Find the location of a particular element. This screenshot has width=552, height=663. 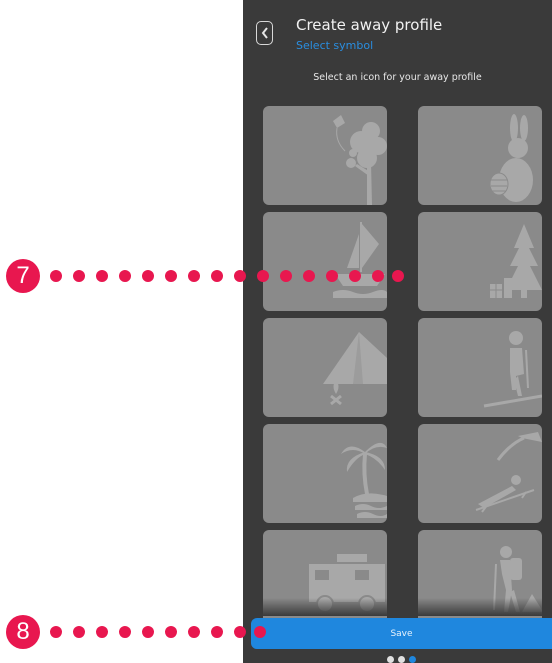

instruction-text: Select an icon for your away profile is located at coordinates (397, 77).